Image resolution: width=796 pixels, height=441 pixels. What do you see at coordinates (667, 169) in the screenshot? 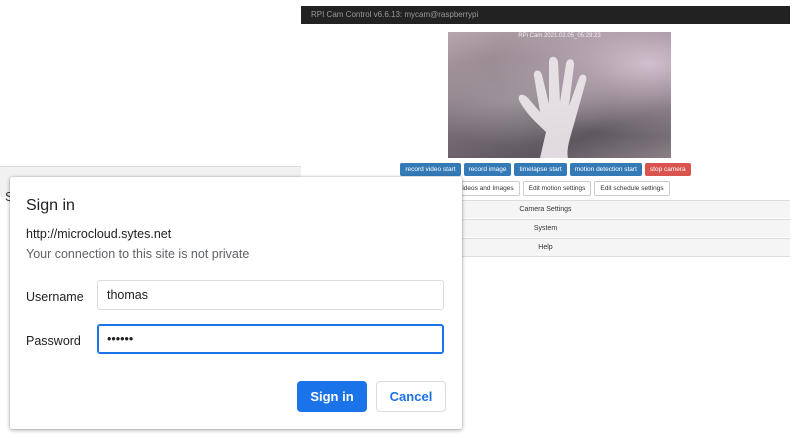
I see `stop-camera-button: stop camera` at bounding box center [667, 169].